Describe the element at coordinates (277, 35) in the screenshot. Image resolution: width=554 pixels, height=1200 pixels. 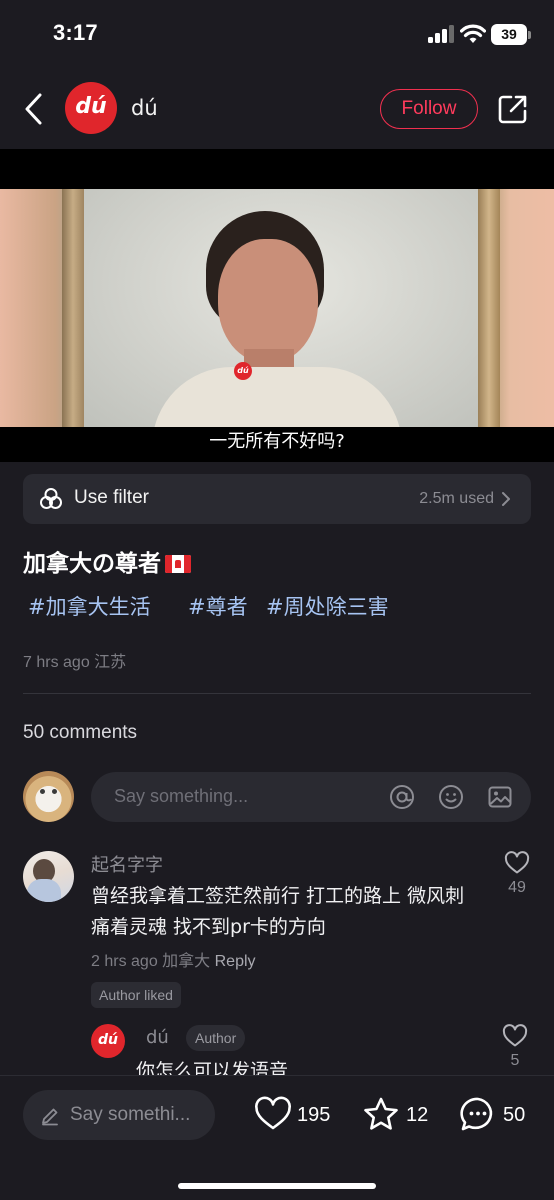
I see `status-bar: 3:17 39` at that location.